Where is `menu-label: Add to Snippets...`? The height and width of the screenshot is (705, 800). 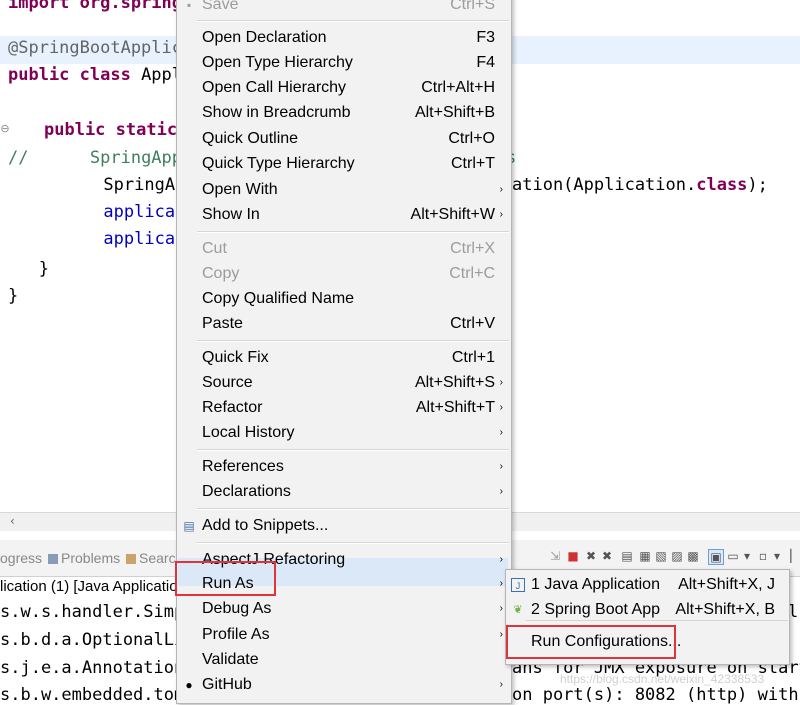
menu-label: Add to Snippets... is located at coordinates (265, 525).